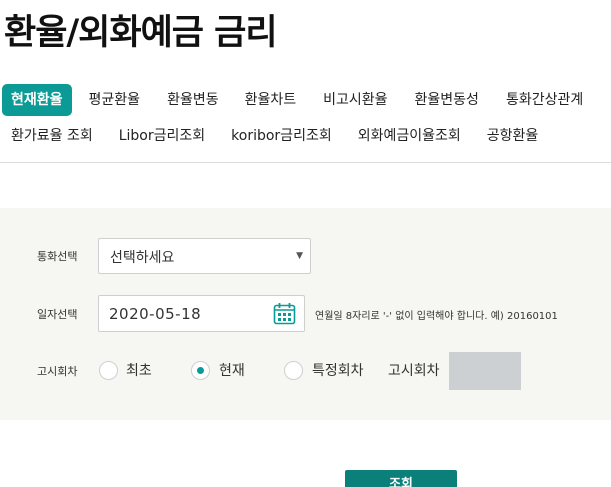 This screenshot has width=611, height=487. What do you see at coordinates (436, 316) in the screenshot?
I see `date-help-text: 연월일 8자리로 '-' 없이 입력해야 합니다. 예) 20160101` at bounding box center [436, 316].